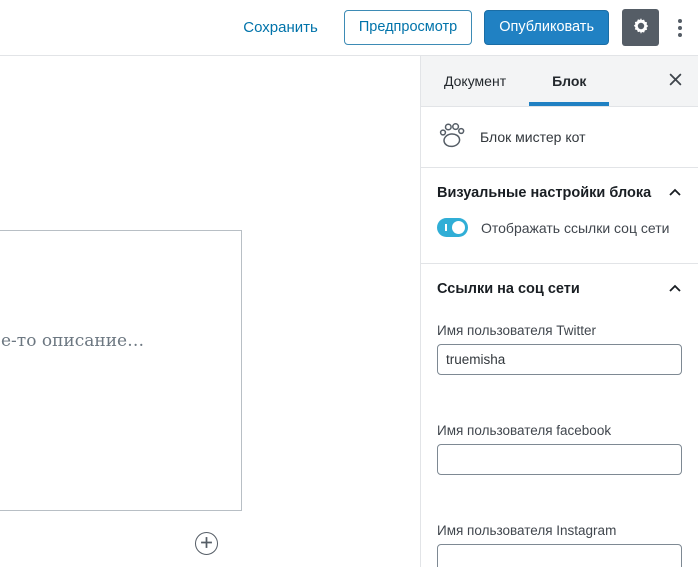  I want to click on editor-topbar: Сохранить Предпросмотр Опубликовать, so click(349, 28).